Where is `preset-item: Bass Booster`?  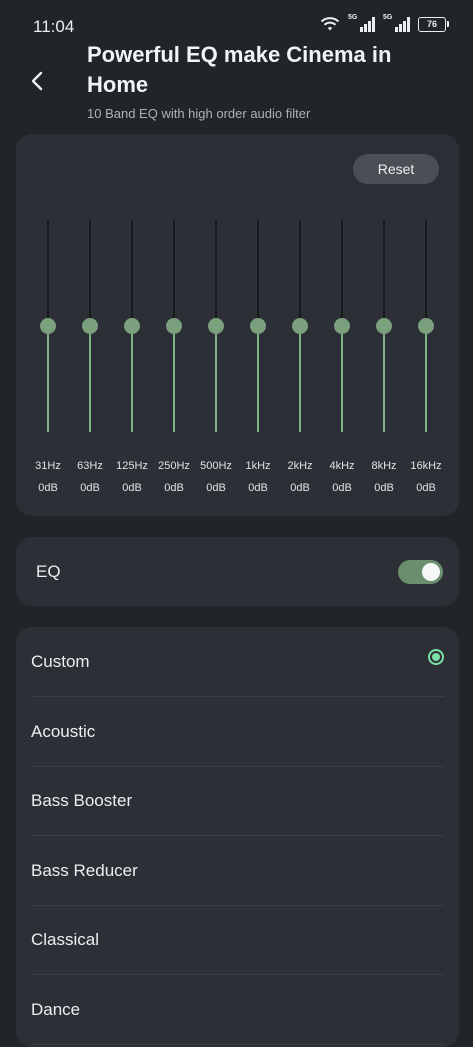
preset-item: Bass Booster is located at coordinates (237, 801).